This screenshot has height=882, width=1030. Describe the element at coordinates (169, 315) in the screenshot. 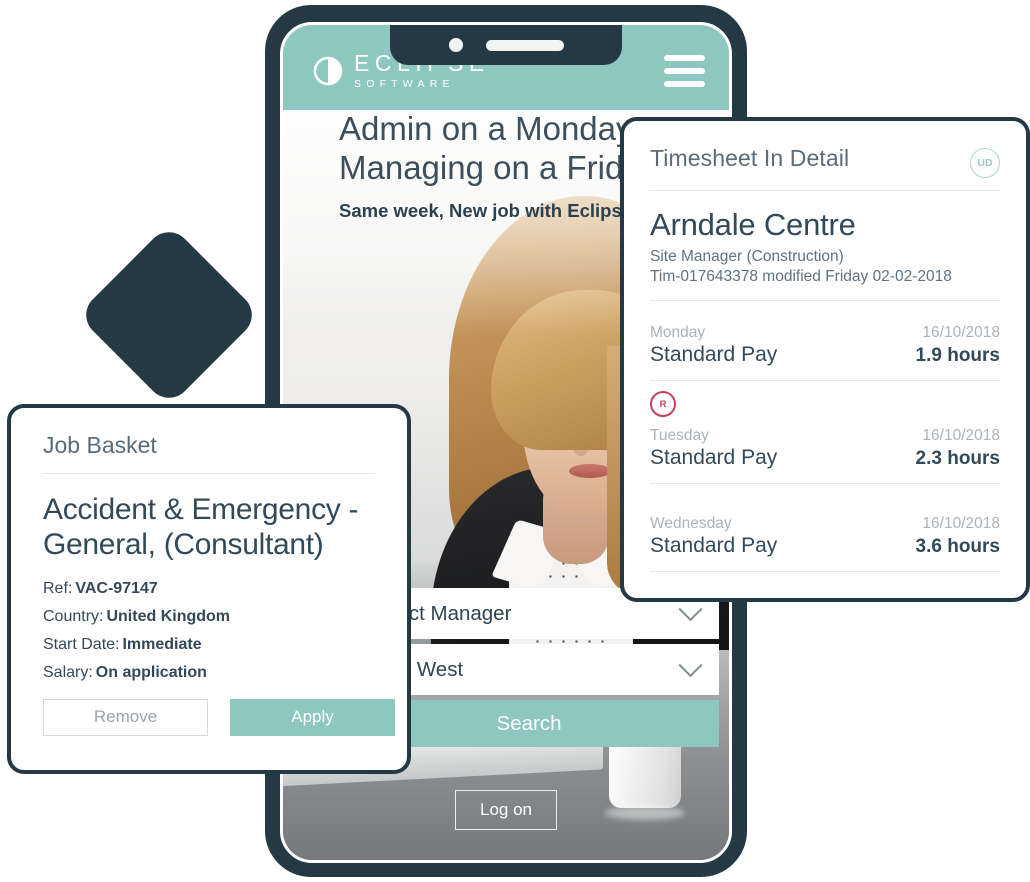

I see `decorative-diamond-shape` at that location.